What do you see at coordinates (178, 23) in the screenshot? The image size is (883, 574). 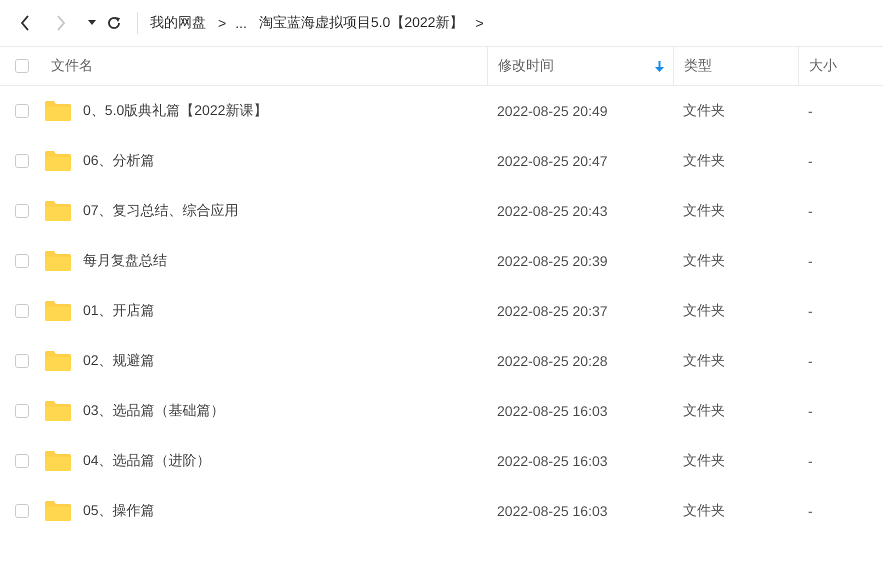 I see `breadcrumb-link: 我的网盘` at bounding box center [178, 23].